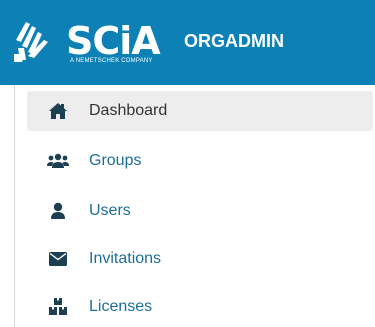  What do you see at coordinates (125, 258) in the screenshot?
I see `sidebar-item-label: Invitations` at bounding box center [125, 258].